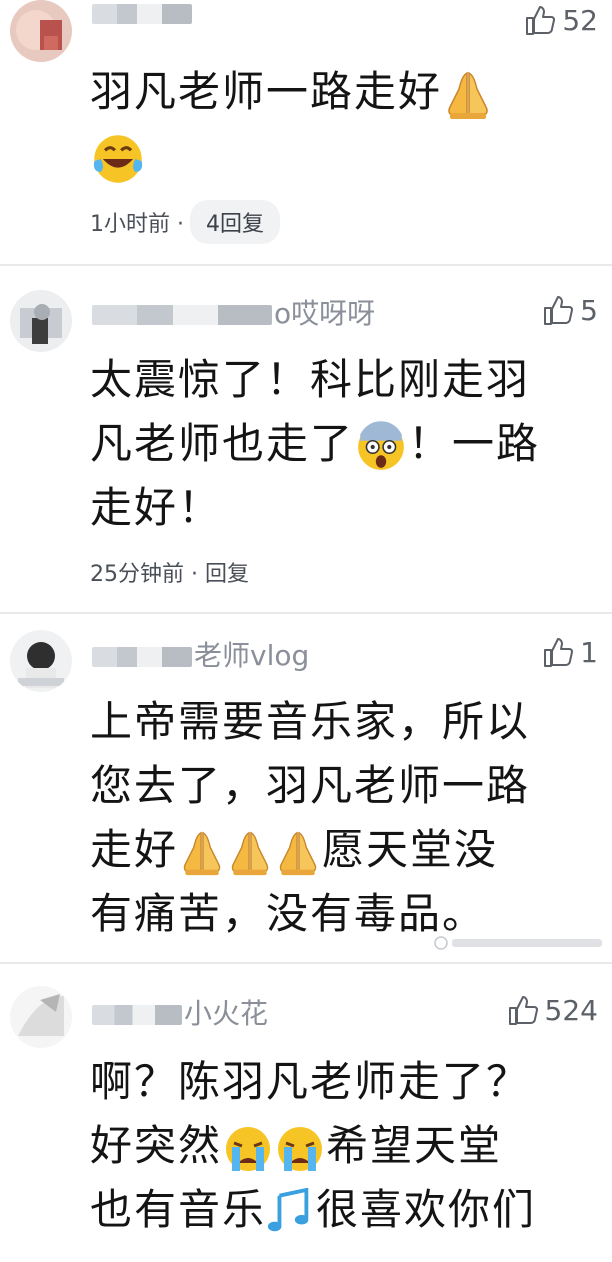 Image resolution: width=612 pixels, height=1262 pixels. I want to click on music-notes-emoji, so click(291, 1213).